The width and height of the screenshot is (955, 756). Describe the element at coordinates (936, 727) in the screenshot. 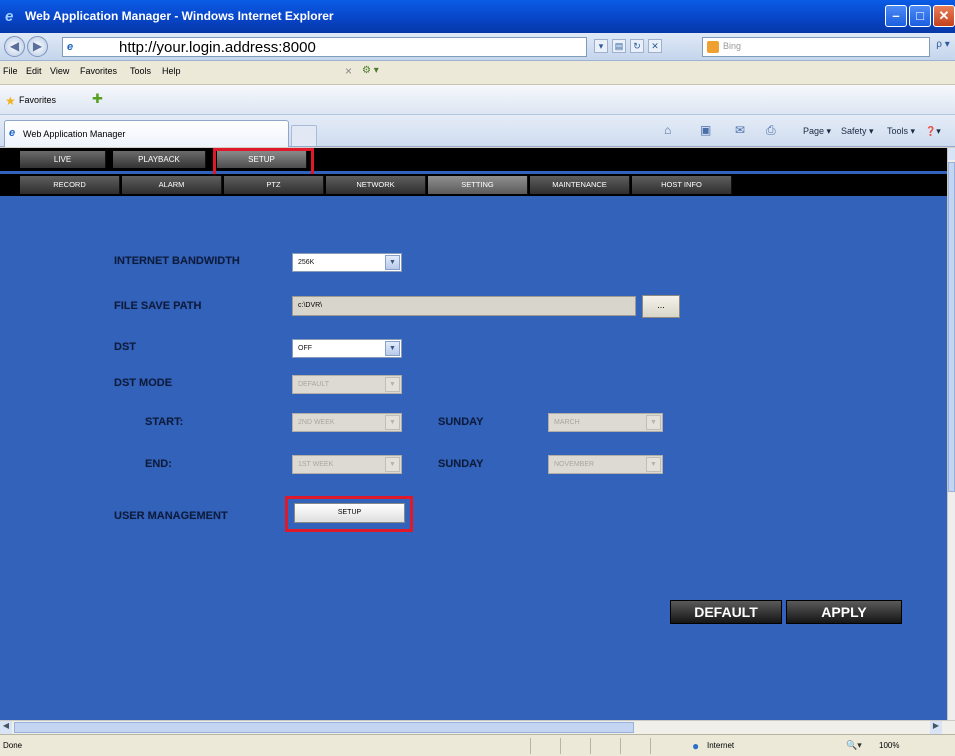

I see `scroll-right-icon: ▶` at that location.